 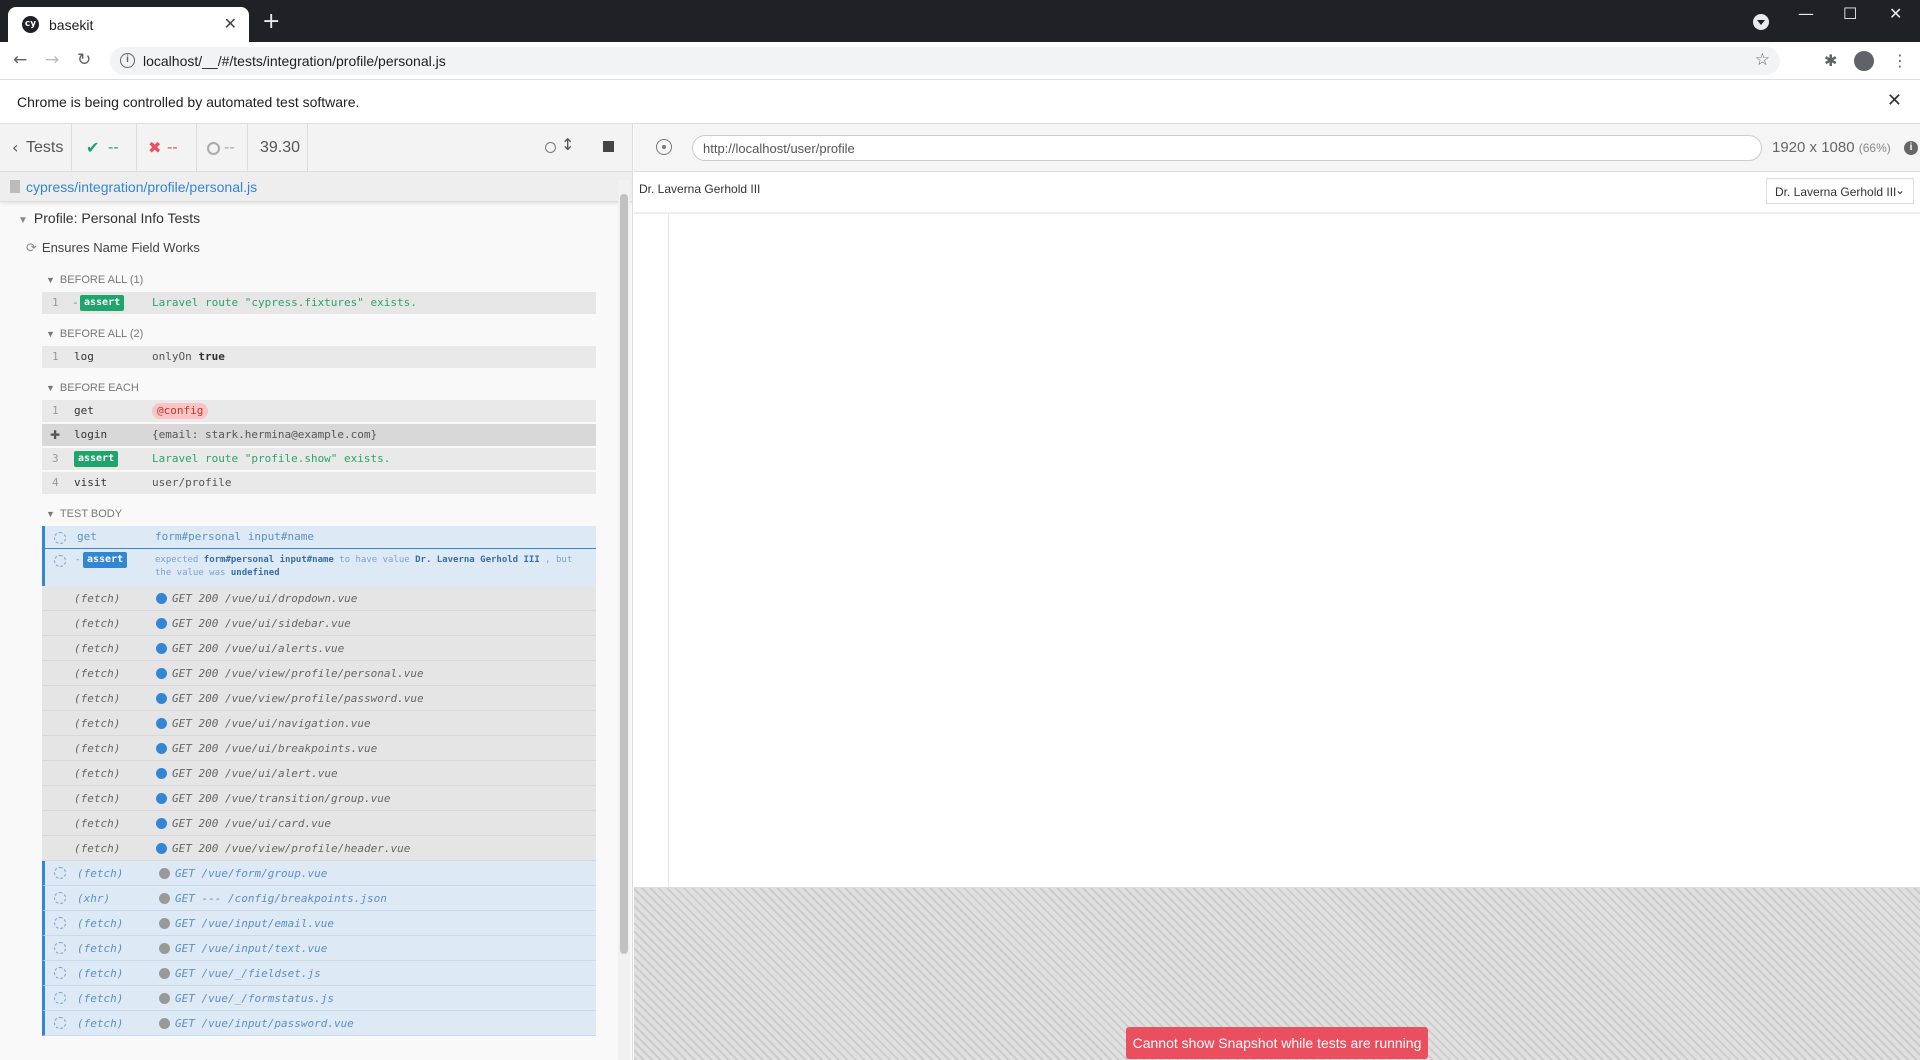 What do you see at coordinates (1864, 61) in the screenshot?
I see `profile-avatar-icon` at bounding box center [1864, 61].